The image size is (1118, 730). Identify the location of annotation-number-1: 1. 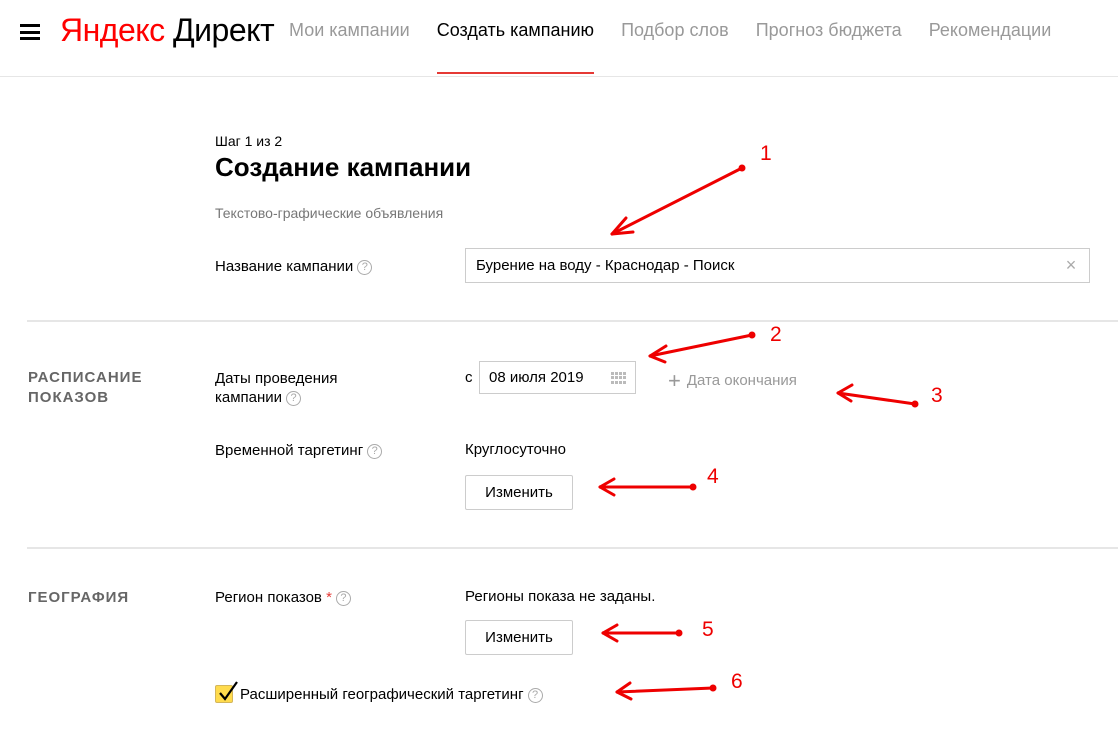
(766, 153).